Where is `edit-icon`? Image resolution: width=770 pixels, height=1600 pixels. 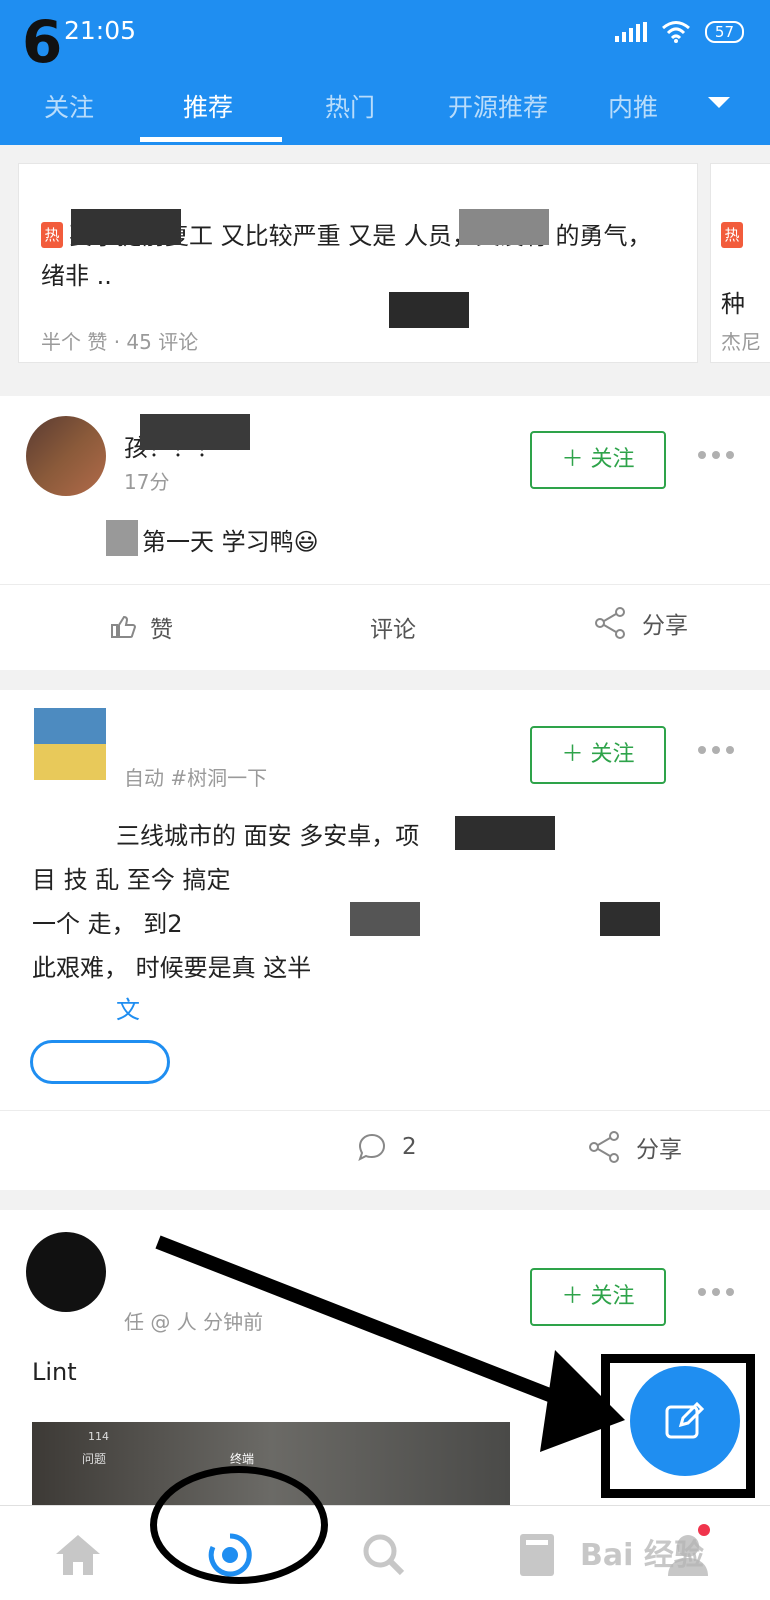
edit-icon is located at coordinates (685, 1420).